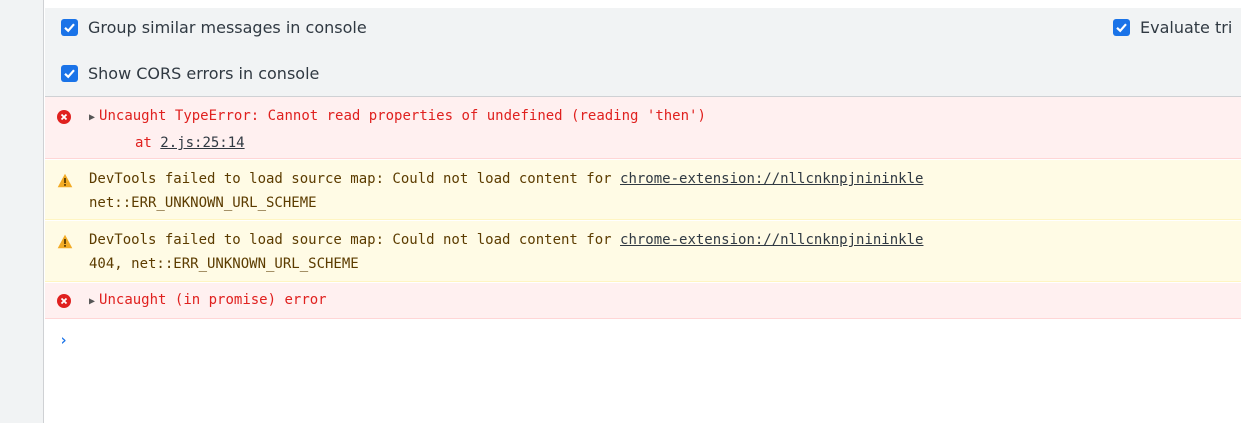  What do you see at coordinates (203, 203) in the screenshot?
I see `warning-message-detail: net::ERR_UNKNOWN_URL_SCHEME` at bounding box center [203, 203].